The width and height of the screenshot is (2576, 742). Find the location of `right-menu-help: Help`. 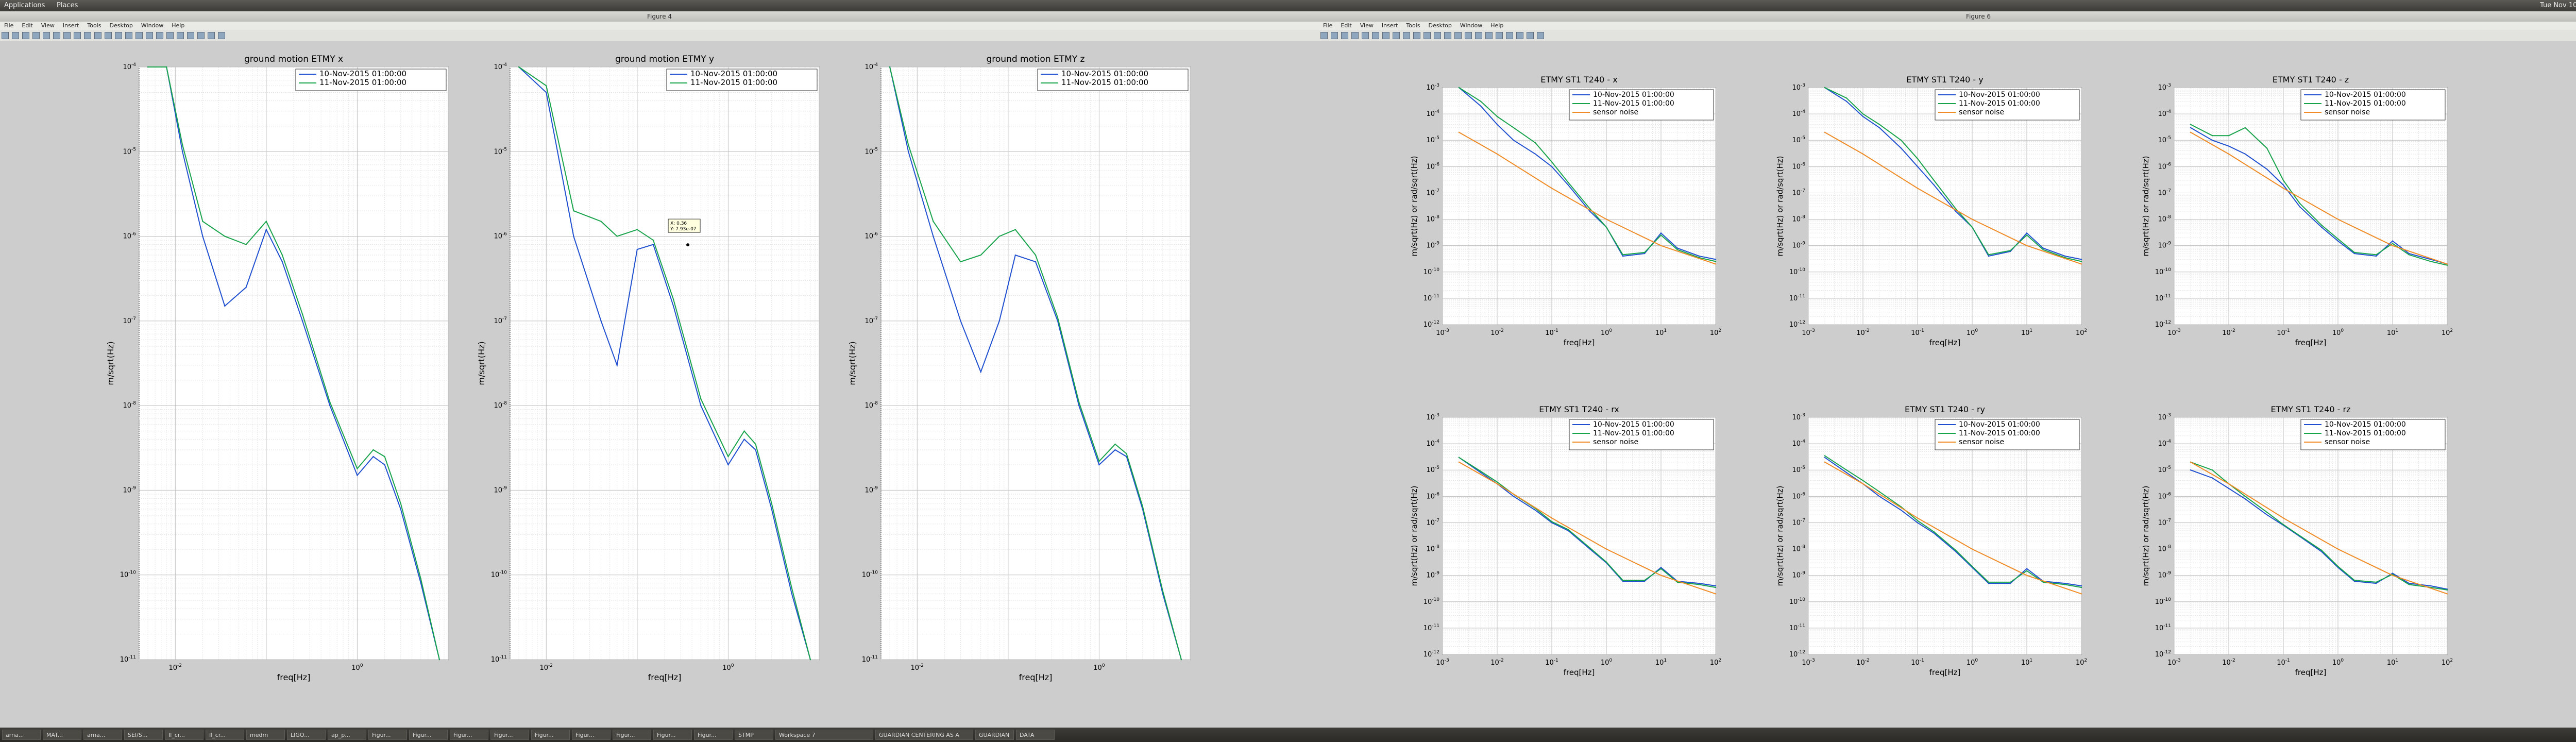

right-menu-help: Help is located at coordinates (1496, 26).